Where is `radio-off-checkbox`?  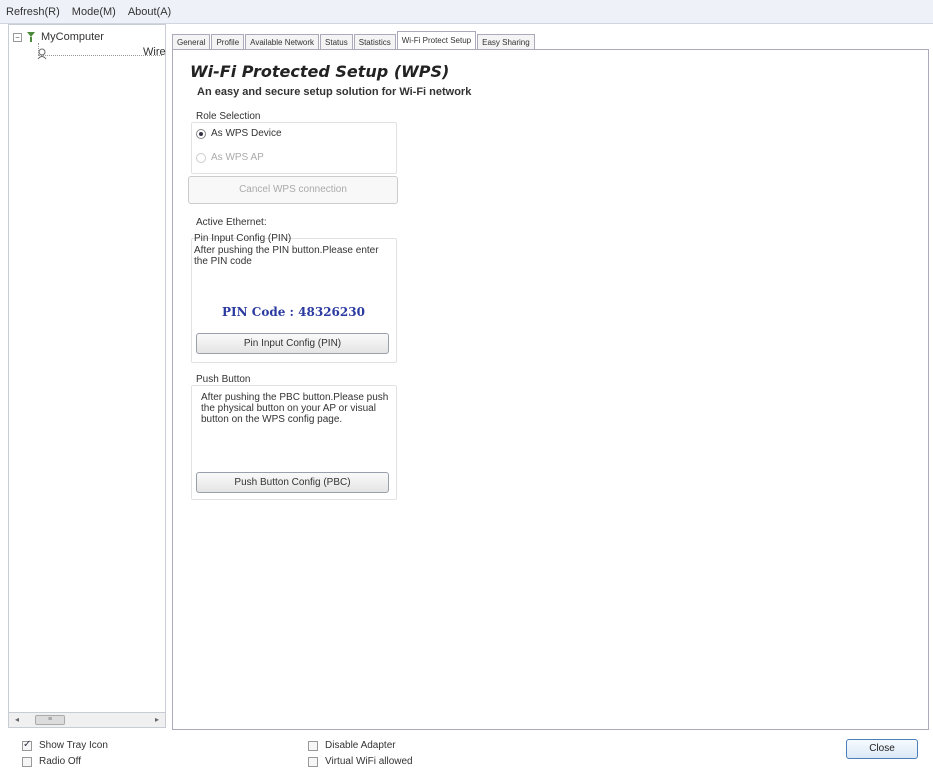
radio-off-checkbox is located at coordinates (27, 761).